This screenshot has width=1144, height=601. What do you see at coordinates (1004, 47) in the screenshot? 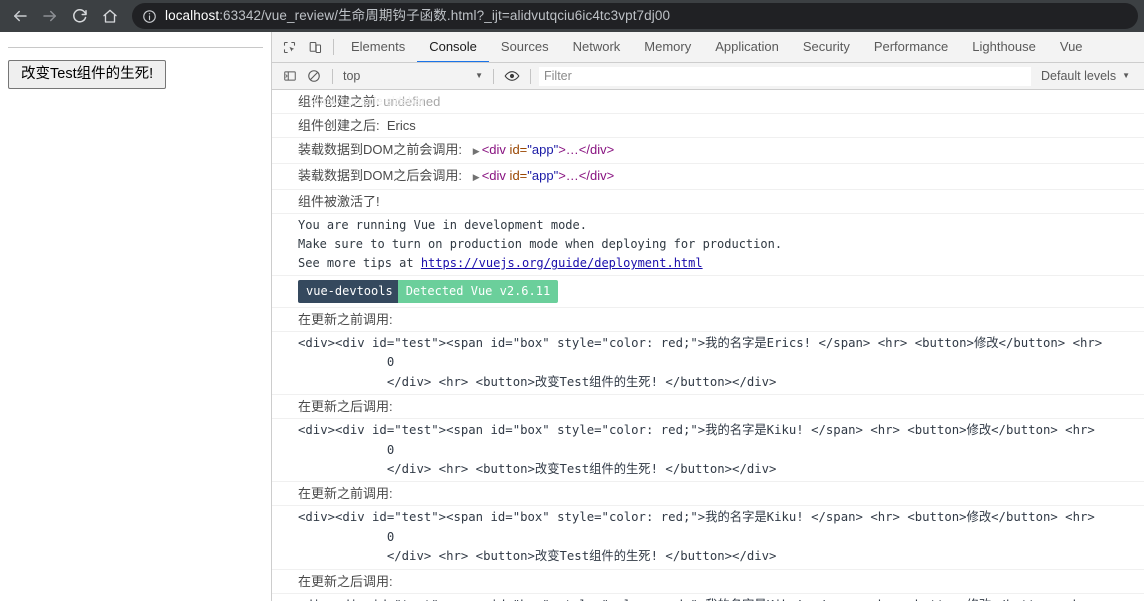
I see `tab-lighthouse: Lighthouse` at bounding box center [1004, 47].